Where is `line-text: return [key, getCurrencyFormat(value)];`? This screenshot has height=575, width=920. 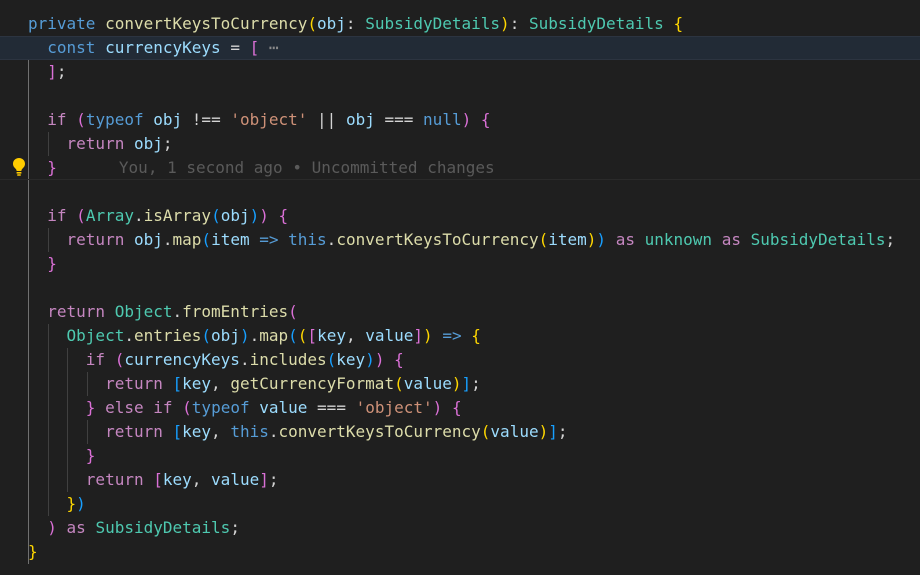 line-text: return [key, getCurrencyFormat(value)]; is located at coordinates (293, 383).